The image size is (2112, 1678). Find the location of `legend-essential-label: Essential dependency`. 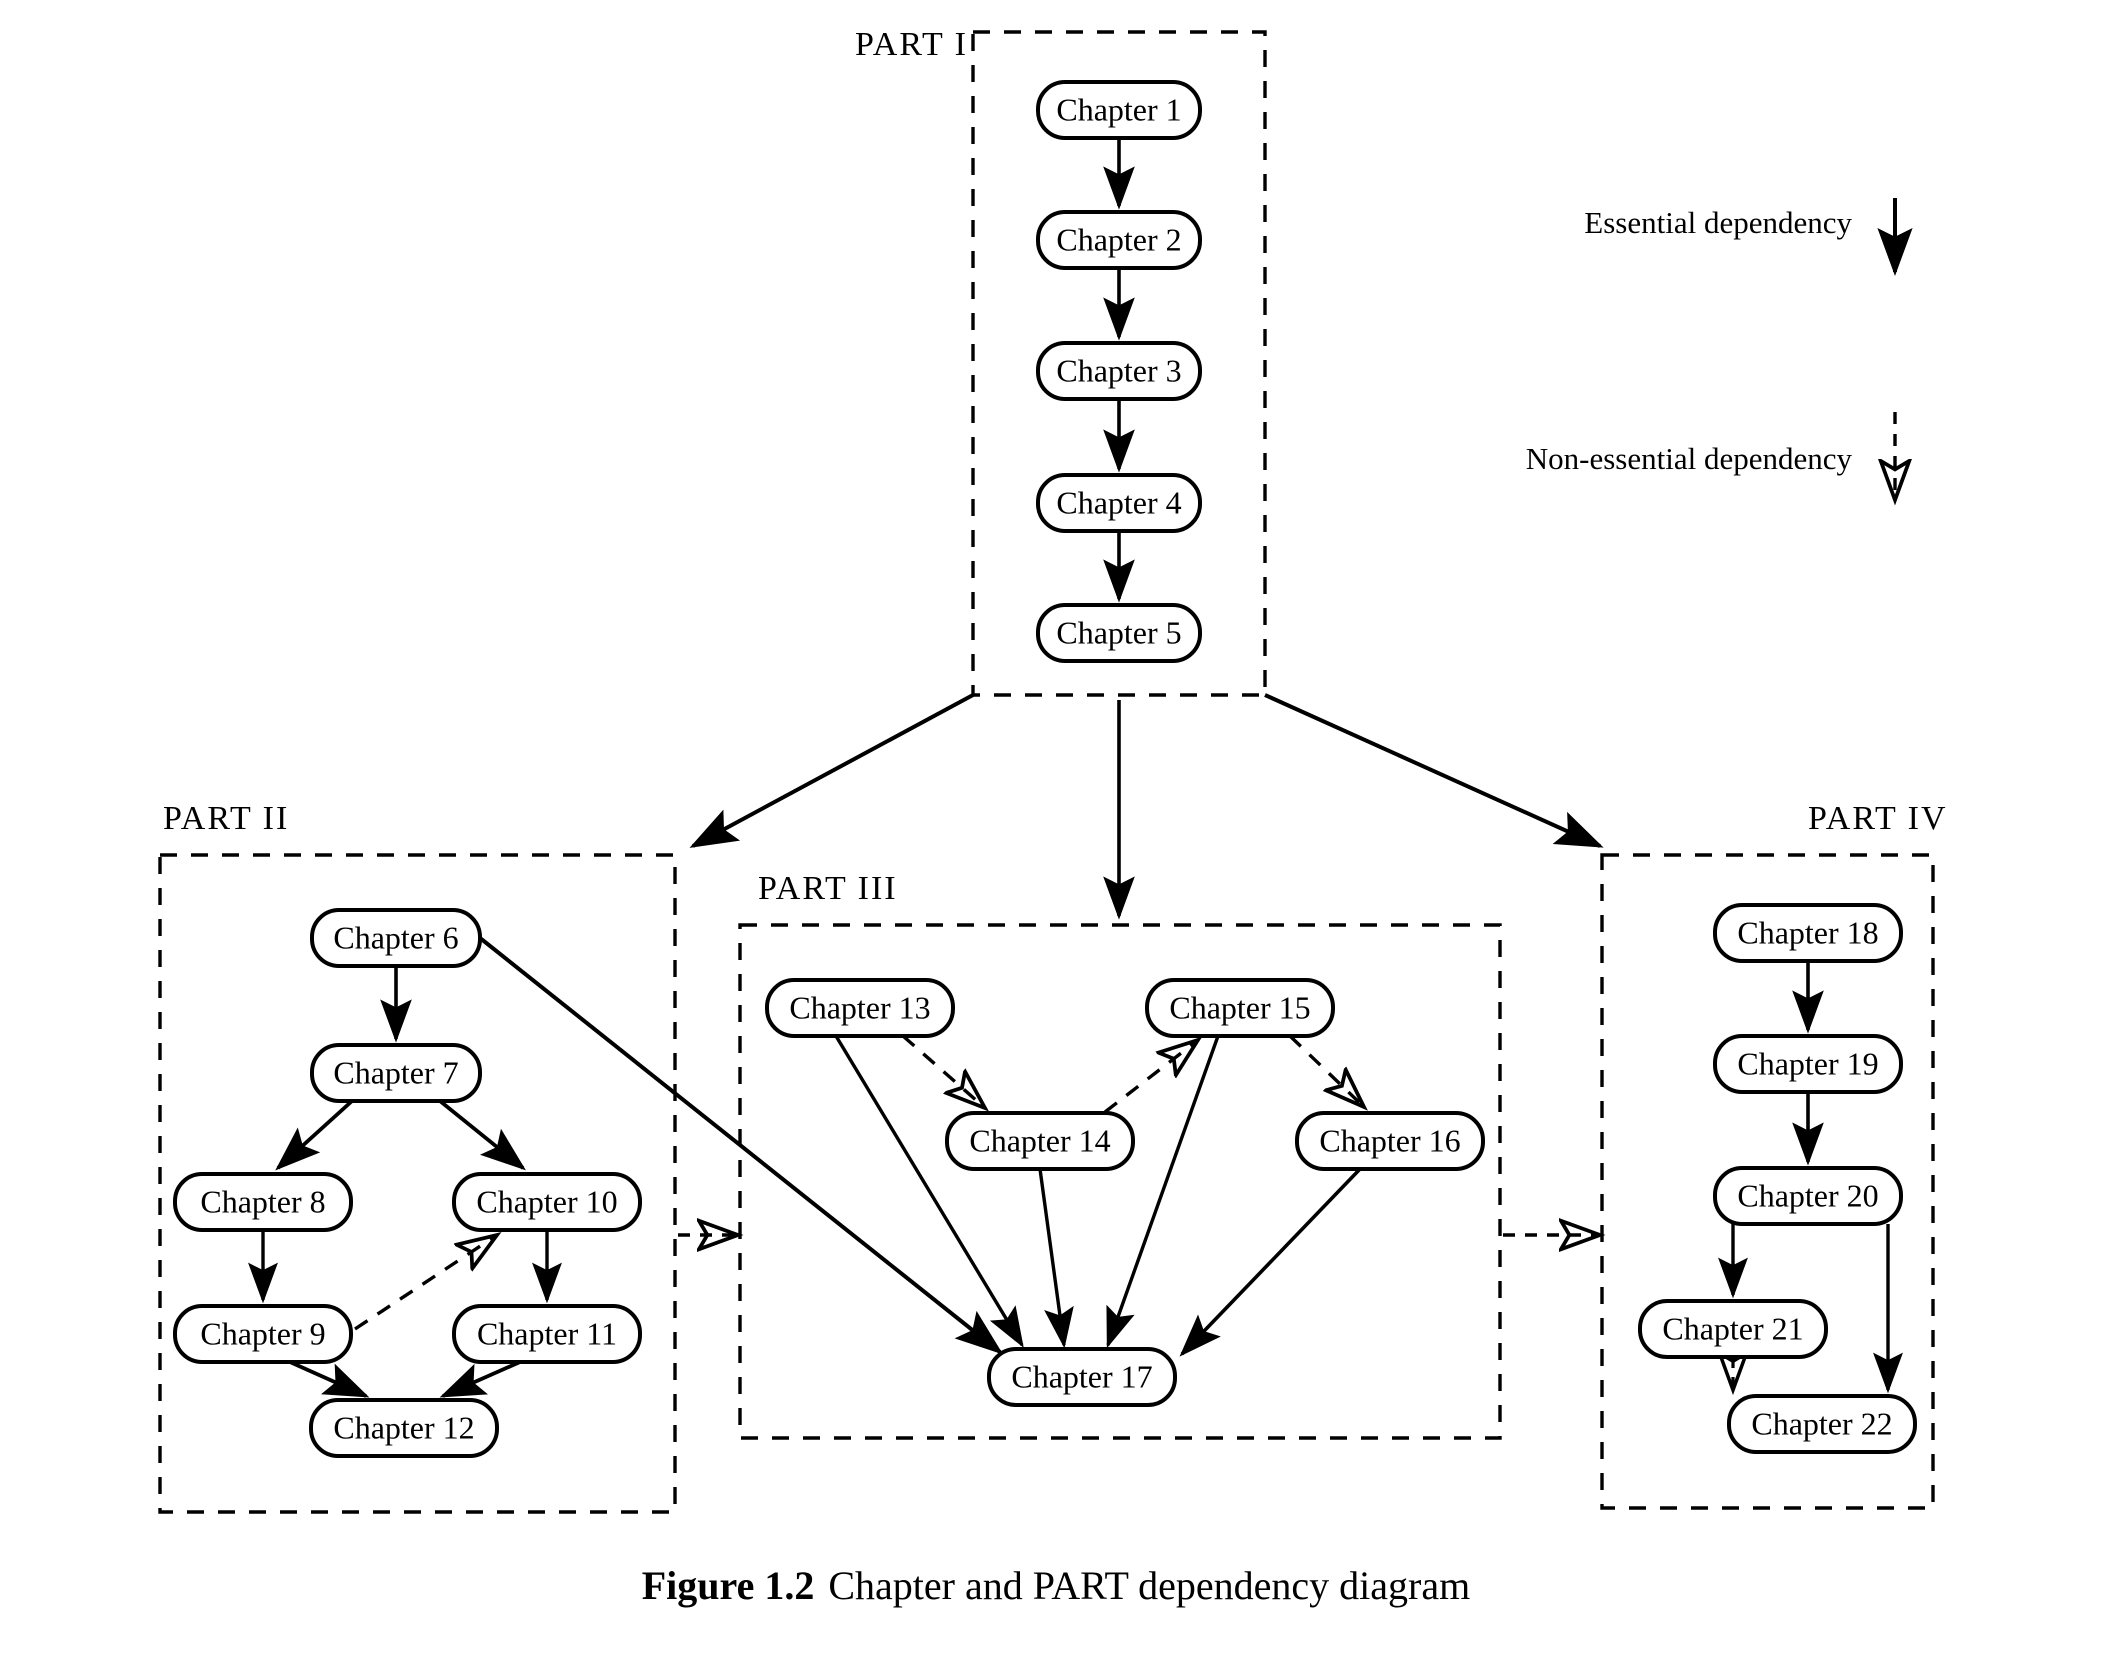

legend-essential-label: Essential dependency is located at coordinates (1718, 222).